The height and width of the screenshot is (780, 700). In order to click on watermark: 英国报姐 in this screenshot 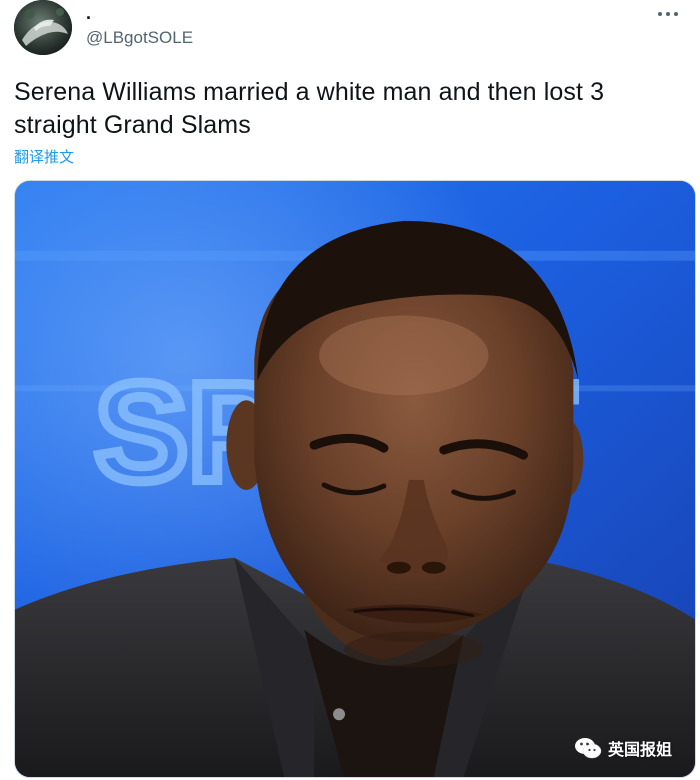, I will do `click(623, 748)`.